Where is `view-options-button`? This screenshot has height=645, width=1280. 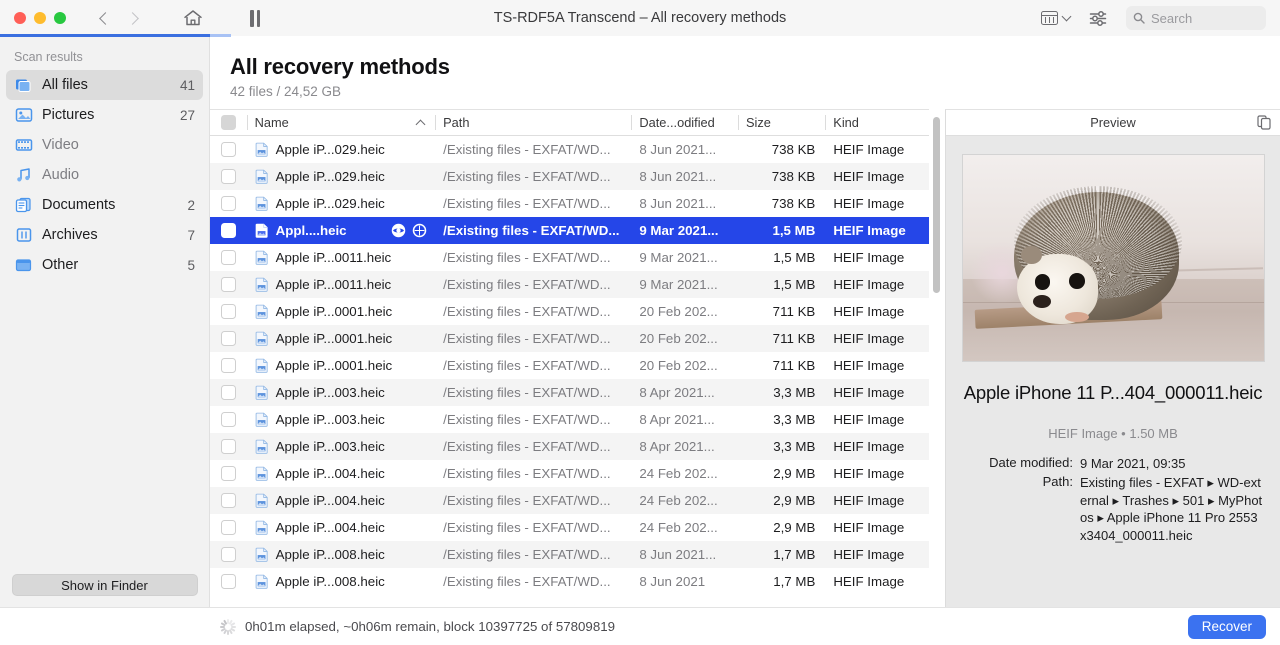
view-options-button is located at coordinates (1055, 18).